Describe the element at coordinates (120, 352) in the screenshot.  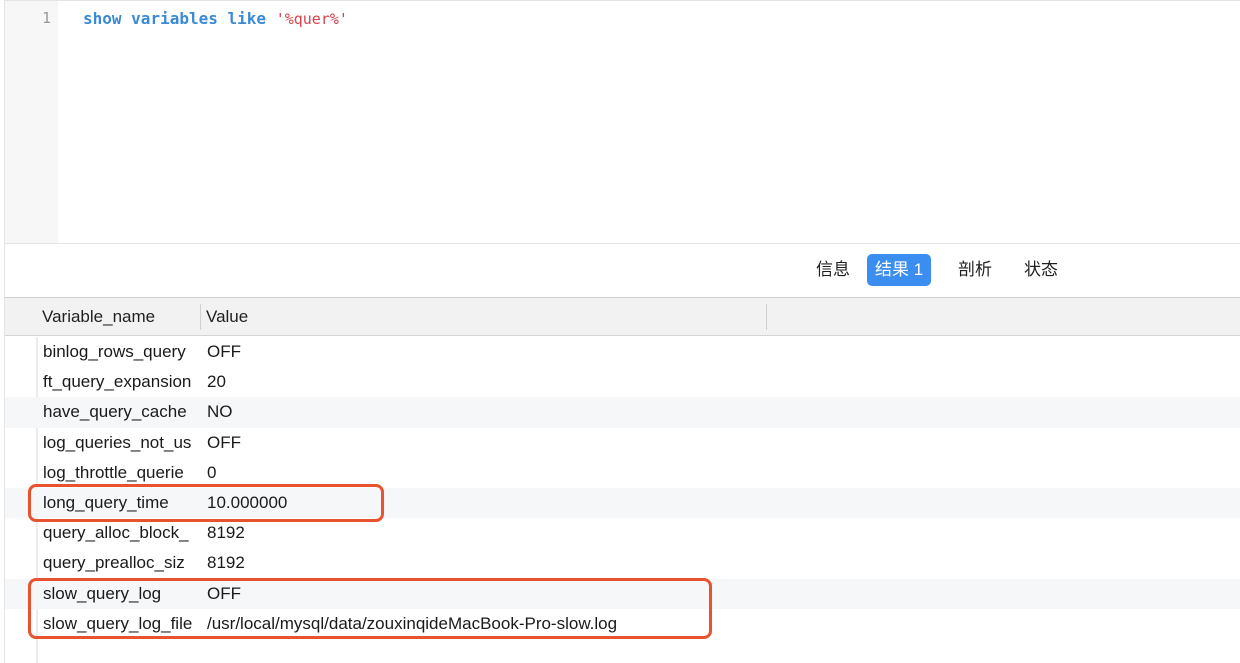
I see `cell-variable-name: binlog_rows_query` at that location.